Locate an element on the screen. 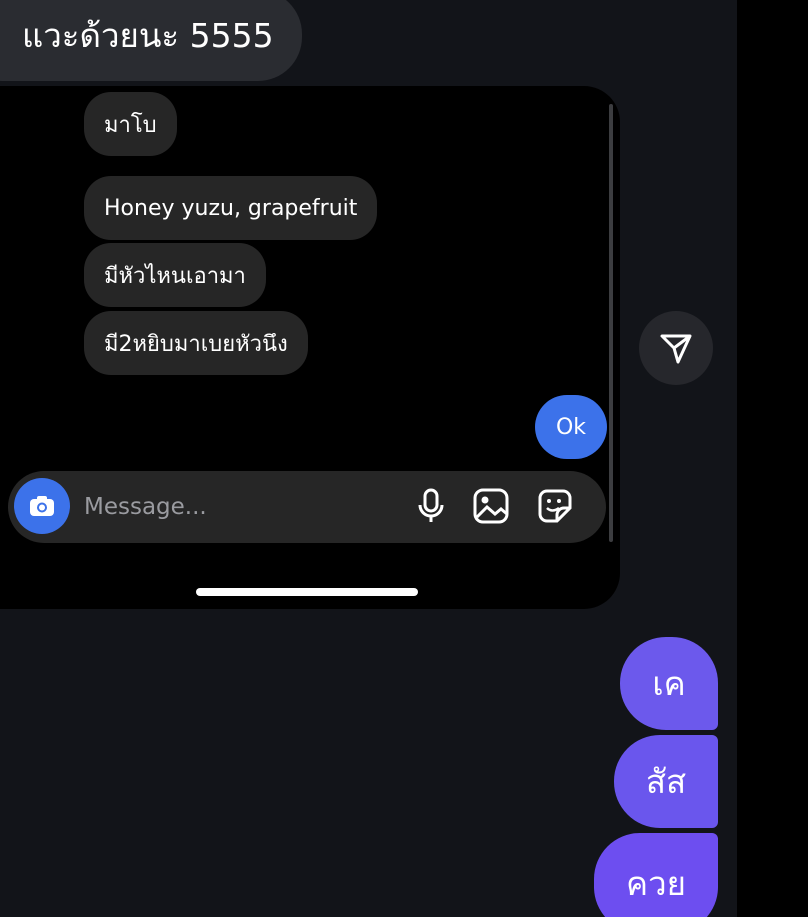 The width and height of the screenshot is (808, 917). home-indicator is located at coordinates (307, 592).